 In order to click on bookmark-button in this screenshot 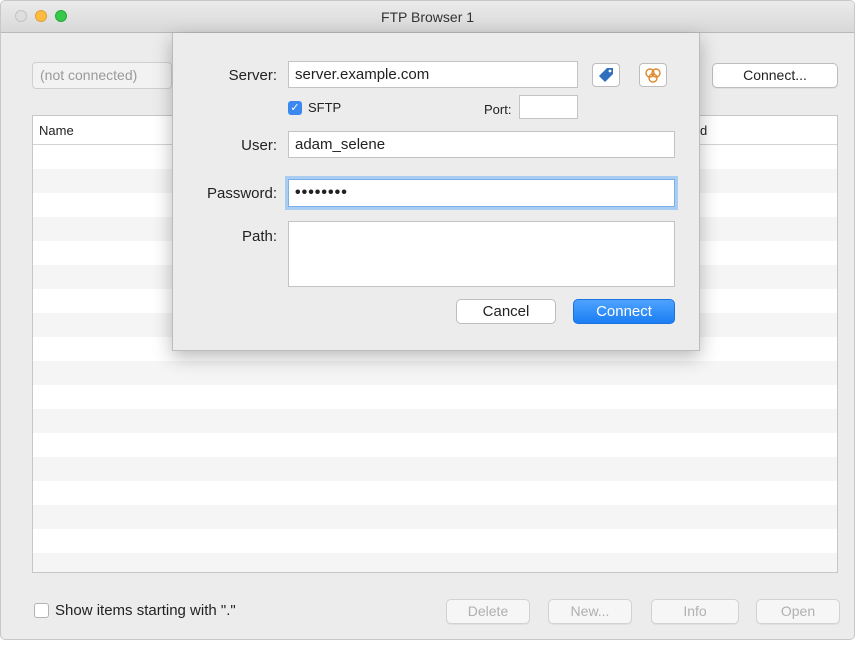, I will do `click(606, 75)`.